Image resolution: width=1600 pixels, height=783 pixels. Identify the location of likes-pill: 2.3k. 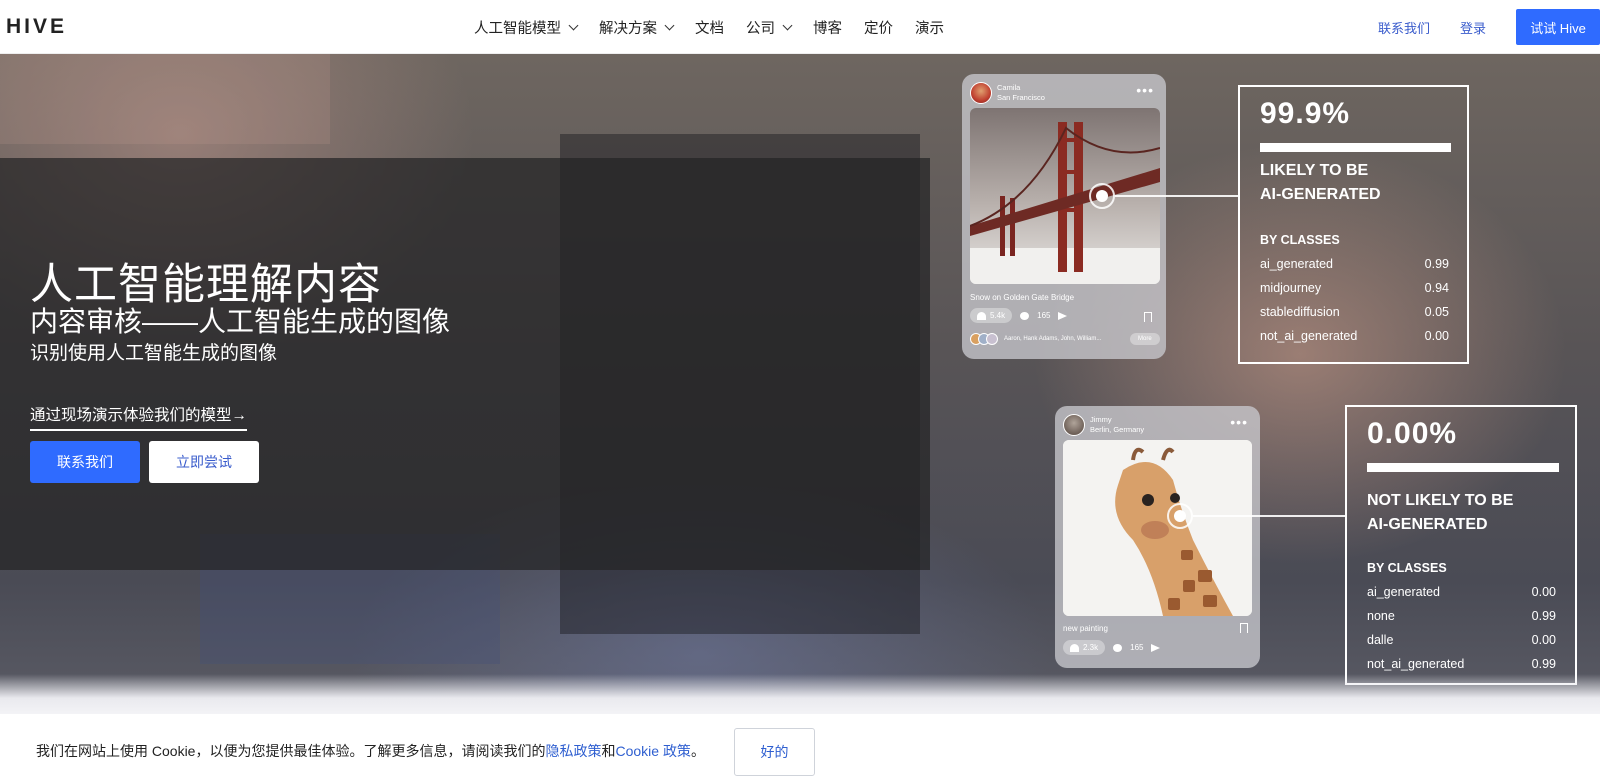
(1084, 647).